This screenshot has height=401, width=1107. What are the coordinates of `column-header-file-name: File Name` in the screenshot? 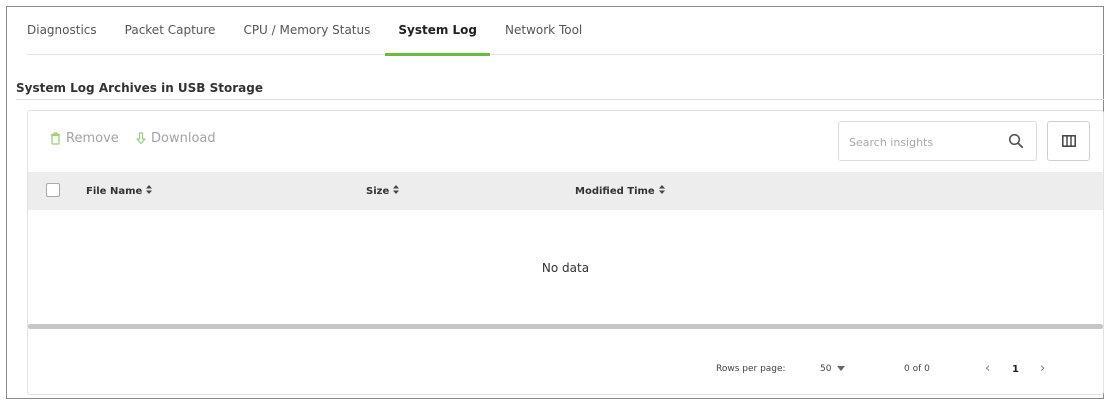 It's located at (119, 191).